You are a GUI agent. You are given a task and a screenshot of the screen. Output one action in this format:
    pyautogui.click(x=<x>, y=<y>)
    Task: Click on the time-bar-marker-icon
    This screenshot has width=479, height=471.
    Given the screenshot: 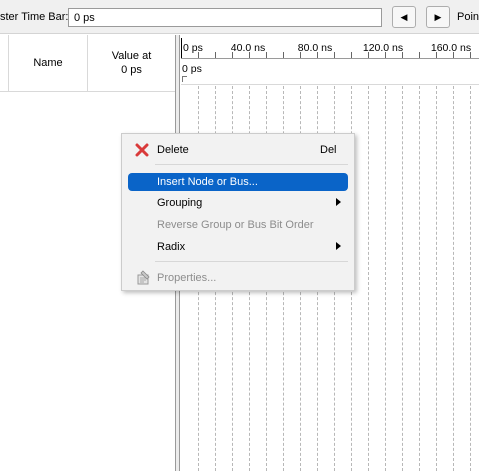 What is the action you would take?
    pyautogui.click(x=184, y=79)
    